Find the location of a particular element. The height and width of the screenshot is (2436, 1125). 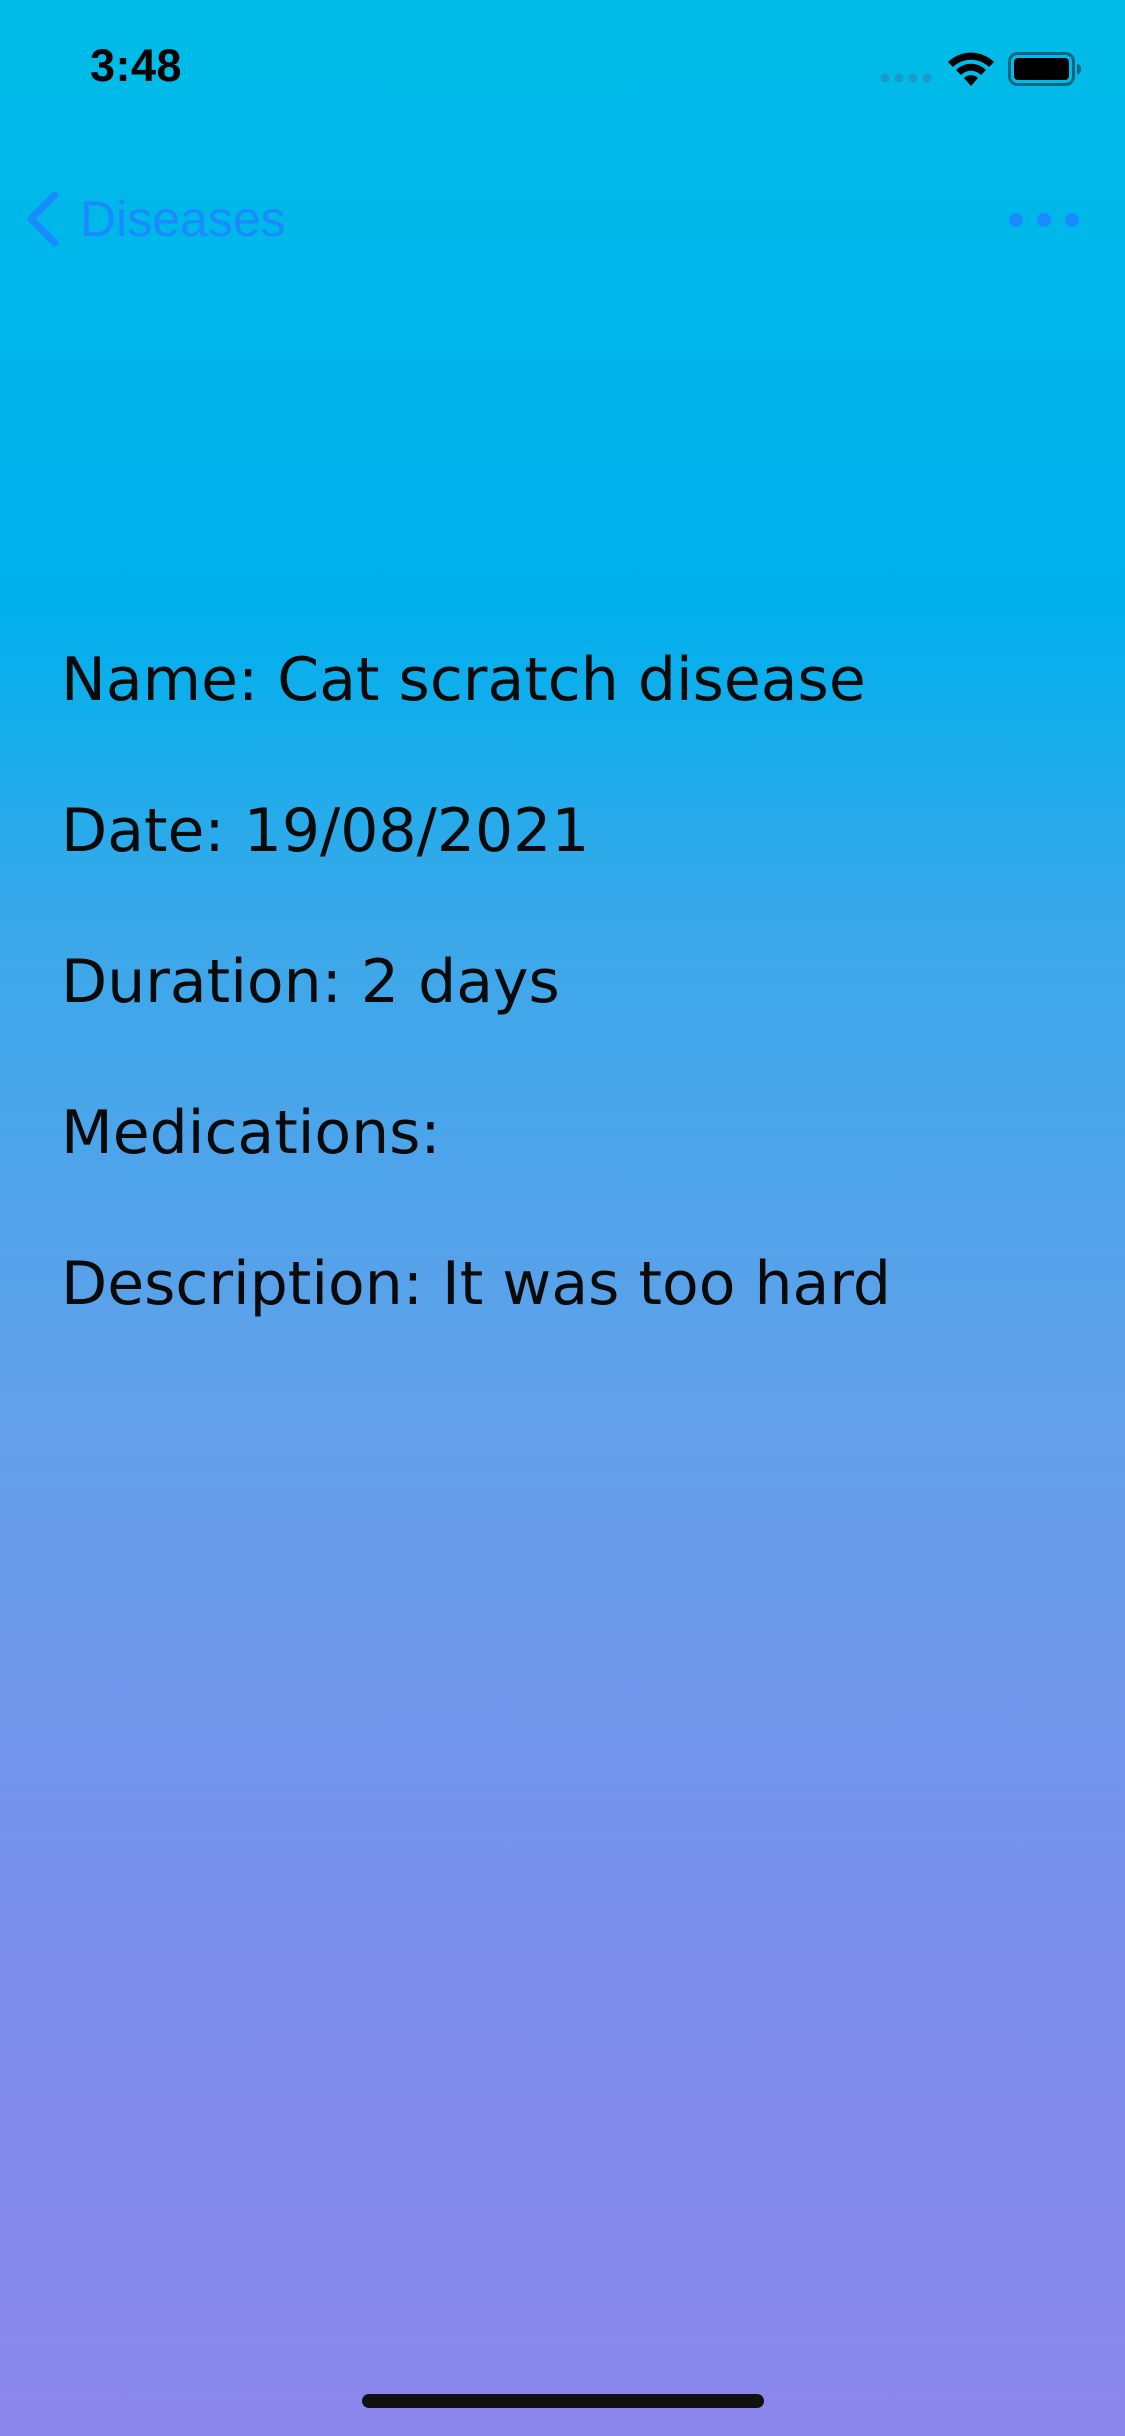

cellular-signal-icon is located at coordinates (906, 78).